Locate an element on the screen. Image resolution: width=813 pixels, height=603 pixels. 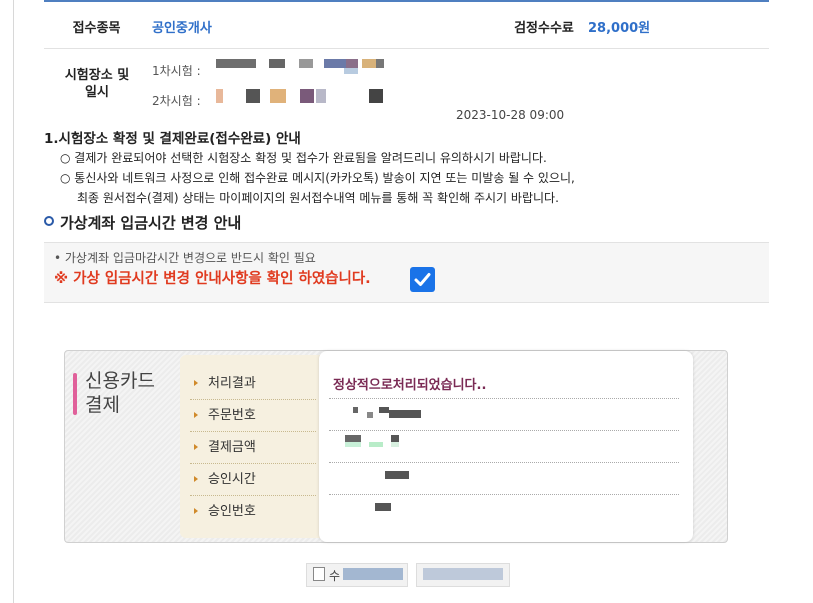
secondary-button-redacted is located at coordinates (463, 574).